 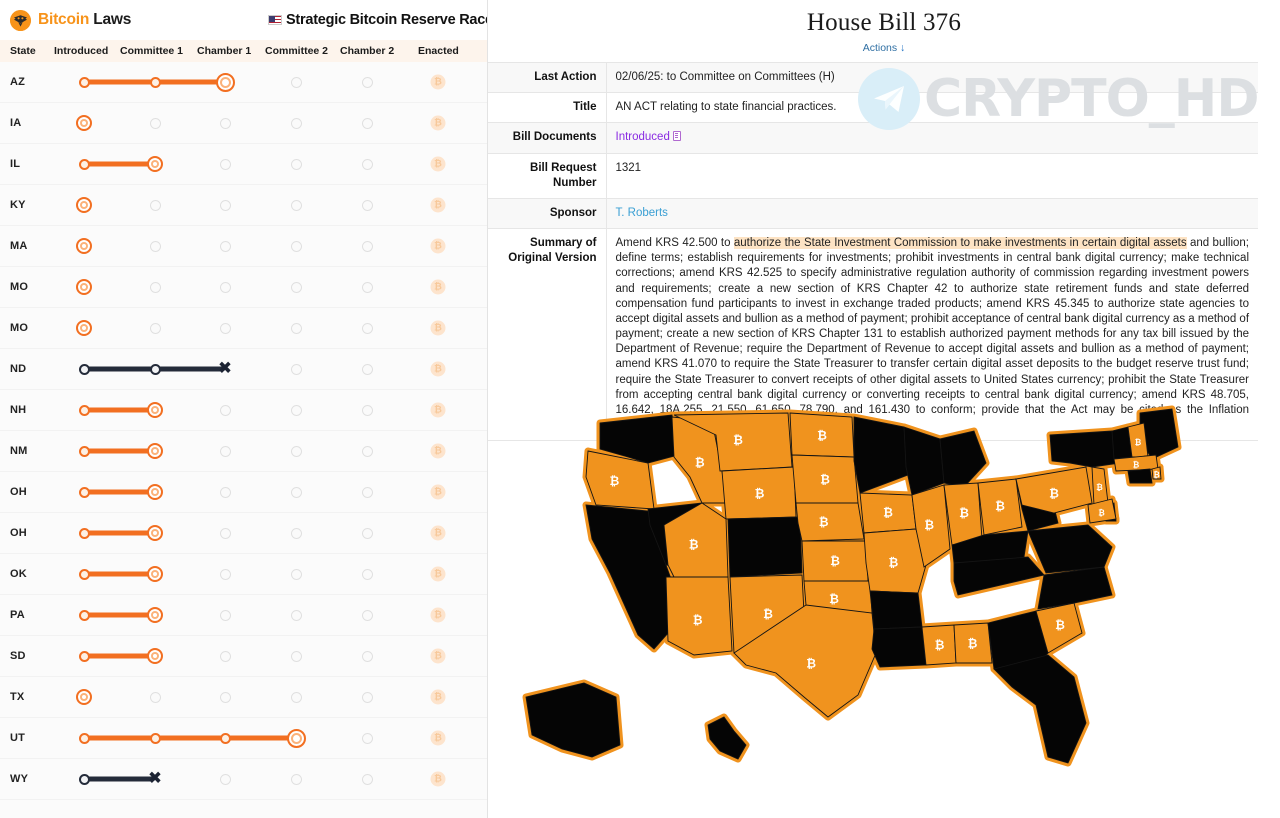 I want to click on brand-name: Bitcoin Laws, so click(x=84, y=20).